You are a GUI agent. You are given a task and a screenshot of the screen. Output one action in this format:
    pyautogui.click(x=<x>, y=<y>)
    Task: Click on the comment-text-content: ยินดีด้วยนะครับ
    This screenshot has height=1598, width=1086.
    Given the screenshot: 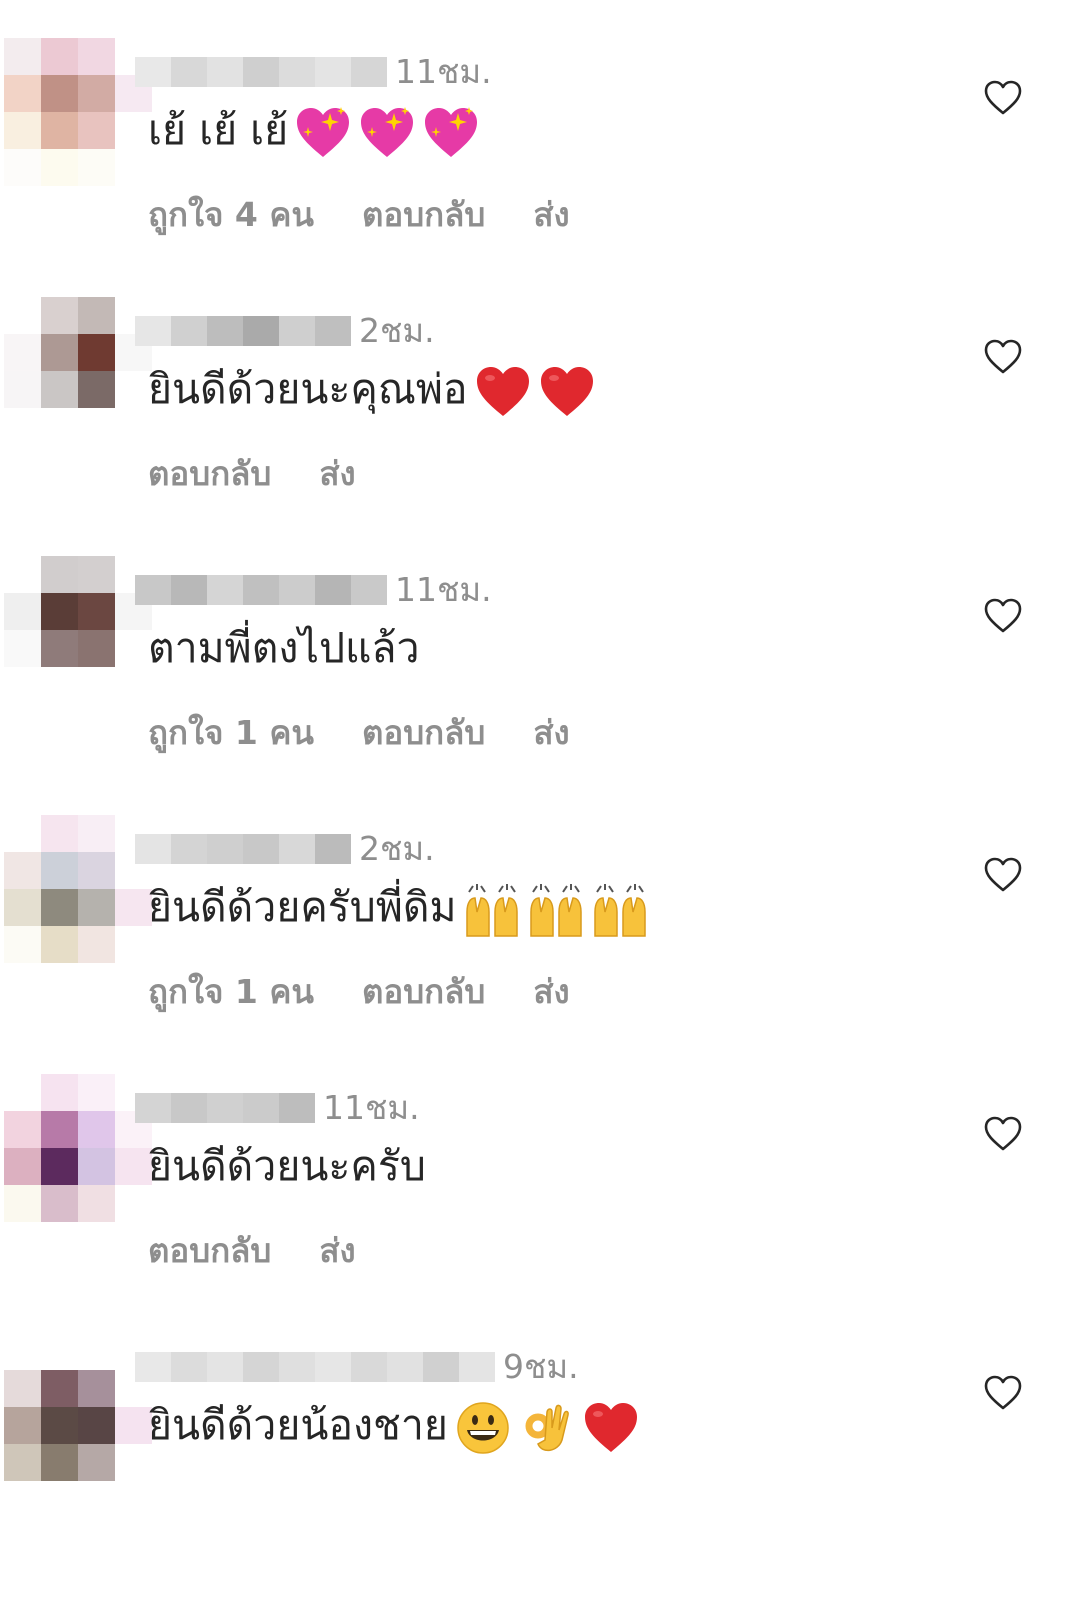 What is the action you would take?
    pyautogui.click(x=287, y=1166)
    